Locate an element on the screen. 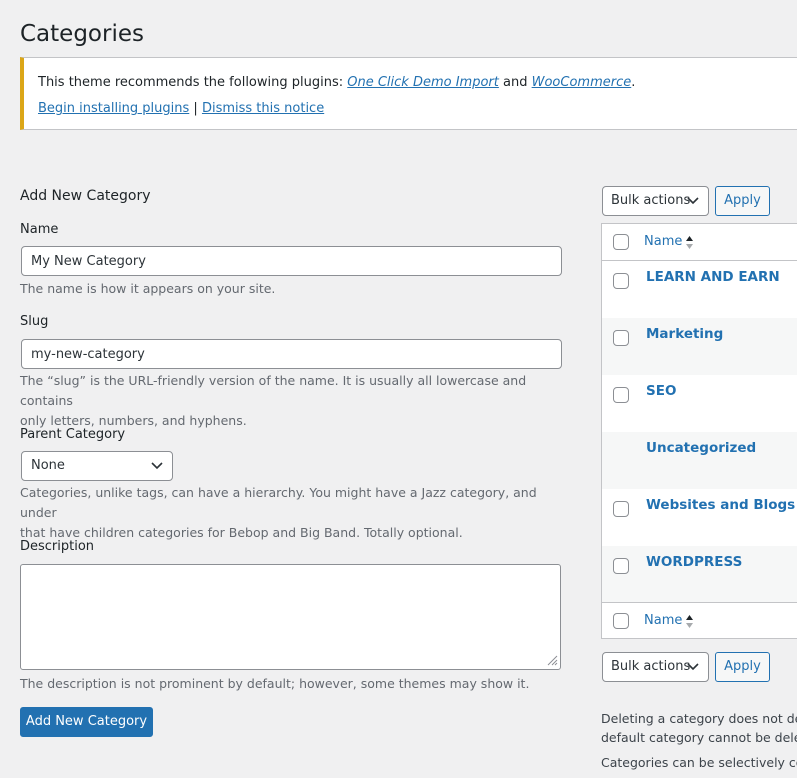 This screenshot has height=778, width=797. page-title: Categories is located at coordinates (82, 34).